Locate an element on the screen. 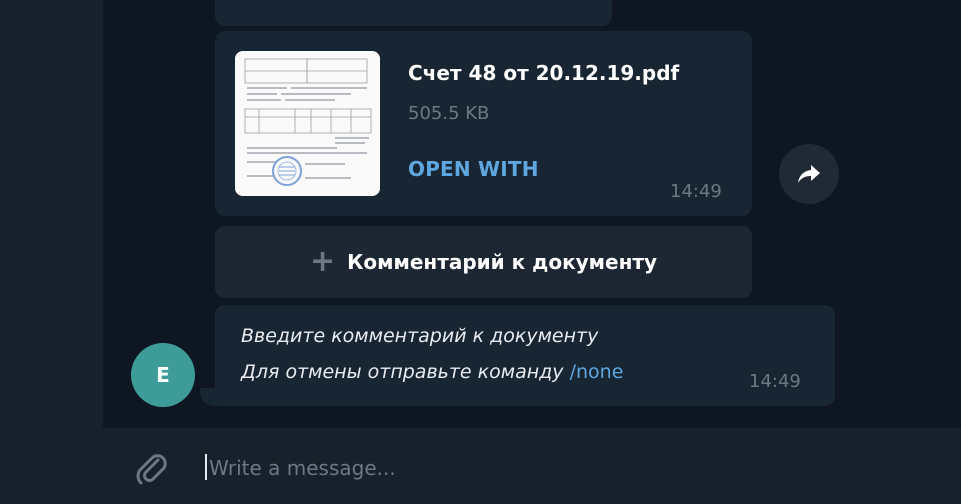  message-line-1: Введите комментарий к документу is located at coordinates (420, 336).